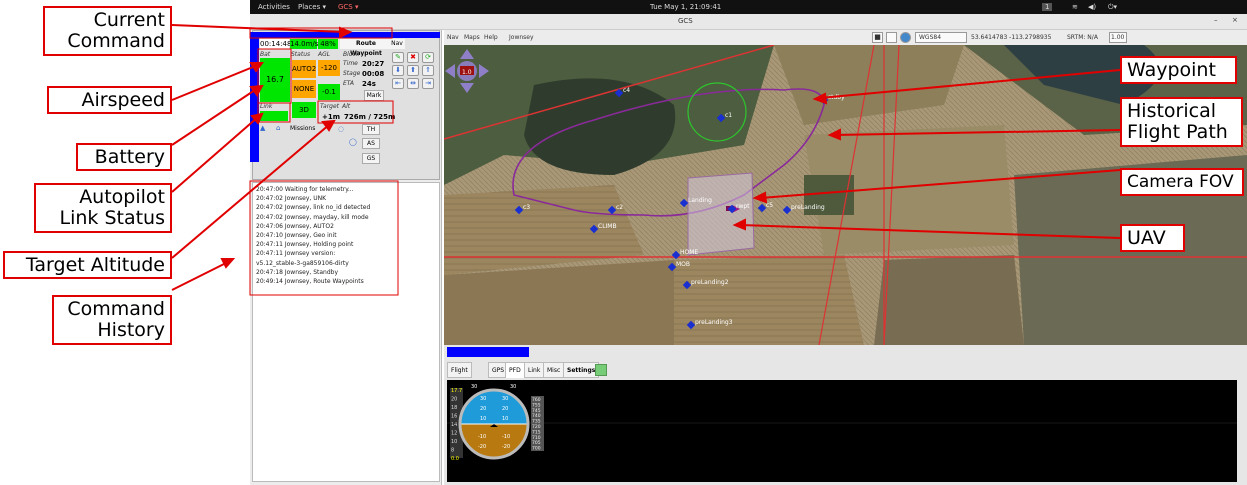 The image size is (1247, 485). What do you see at coordinates (107, 31) in the screenshot?
I see `callout-current-command: Current Command` at bounding box center [107, 31].